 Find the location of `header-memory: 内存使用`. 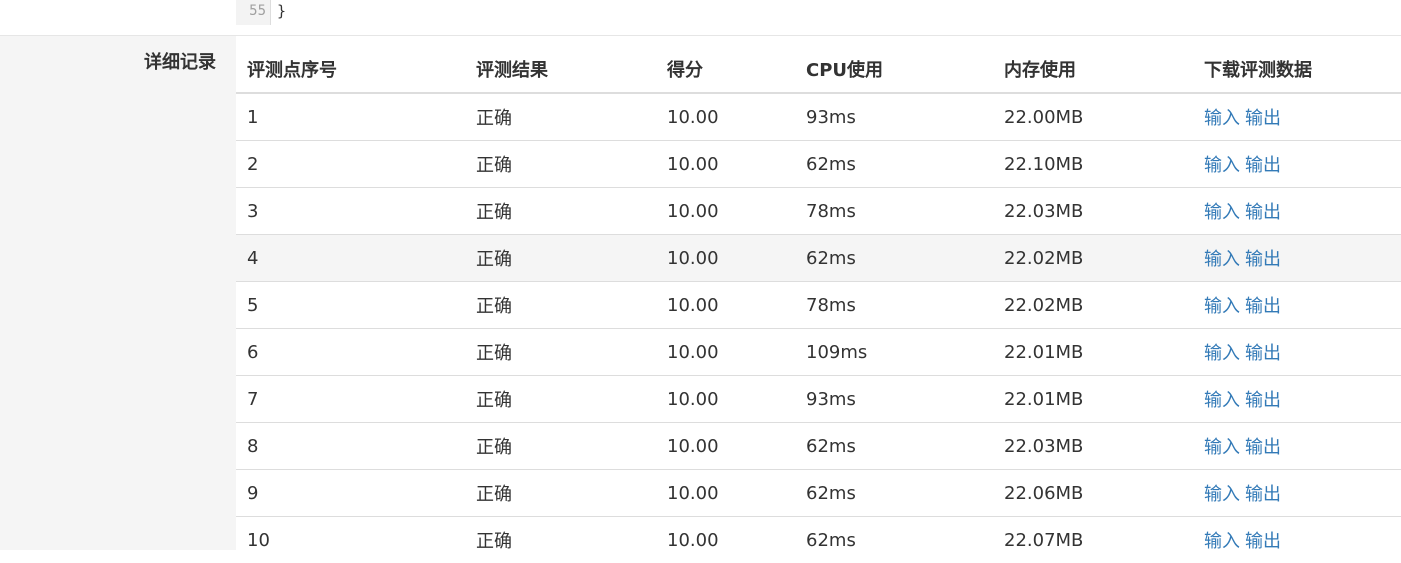

header-memory: 内存使用 is located at coordinates (1093, 69).